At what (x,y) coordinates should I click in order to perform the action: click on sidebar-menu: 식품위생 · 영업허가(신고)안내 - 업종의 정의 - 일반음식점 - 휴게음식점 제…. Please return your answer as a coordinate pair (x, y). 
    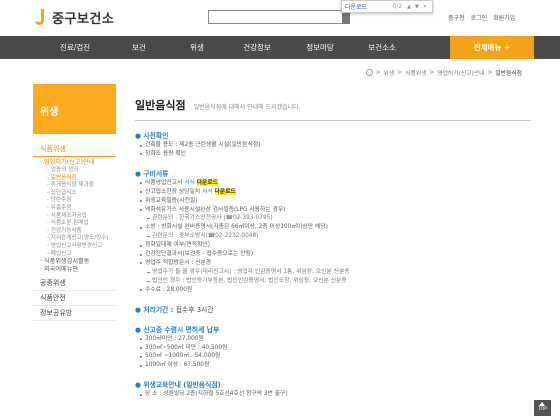
    Looking at the image, I should click on (74, 228).